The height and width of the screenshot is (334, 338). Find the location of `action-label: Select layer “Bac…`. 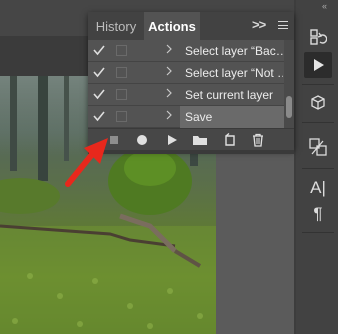

action-label: Select layer “Bac… is located at coordinates (234, 51).